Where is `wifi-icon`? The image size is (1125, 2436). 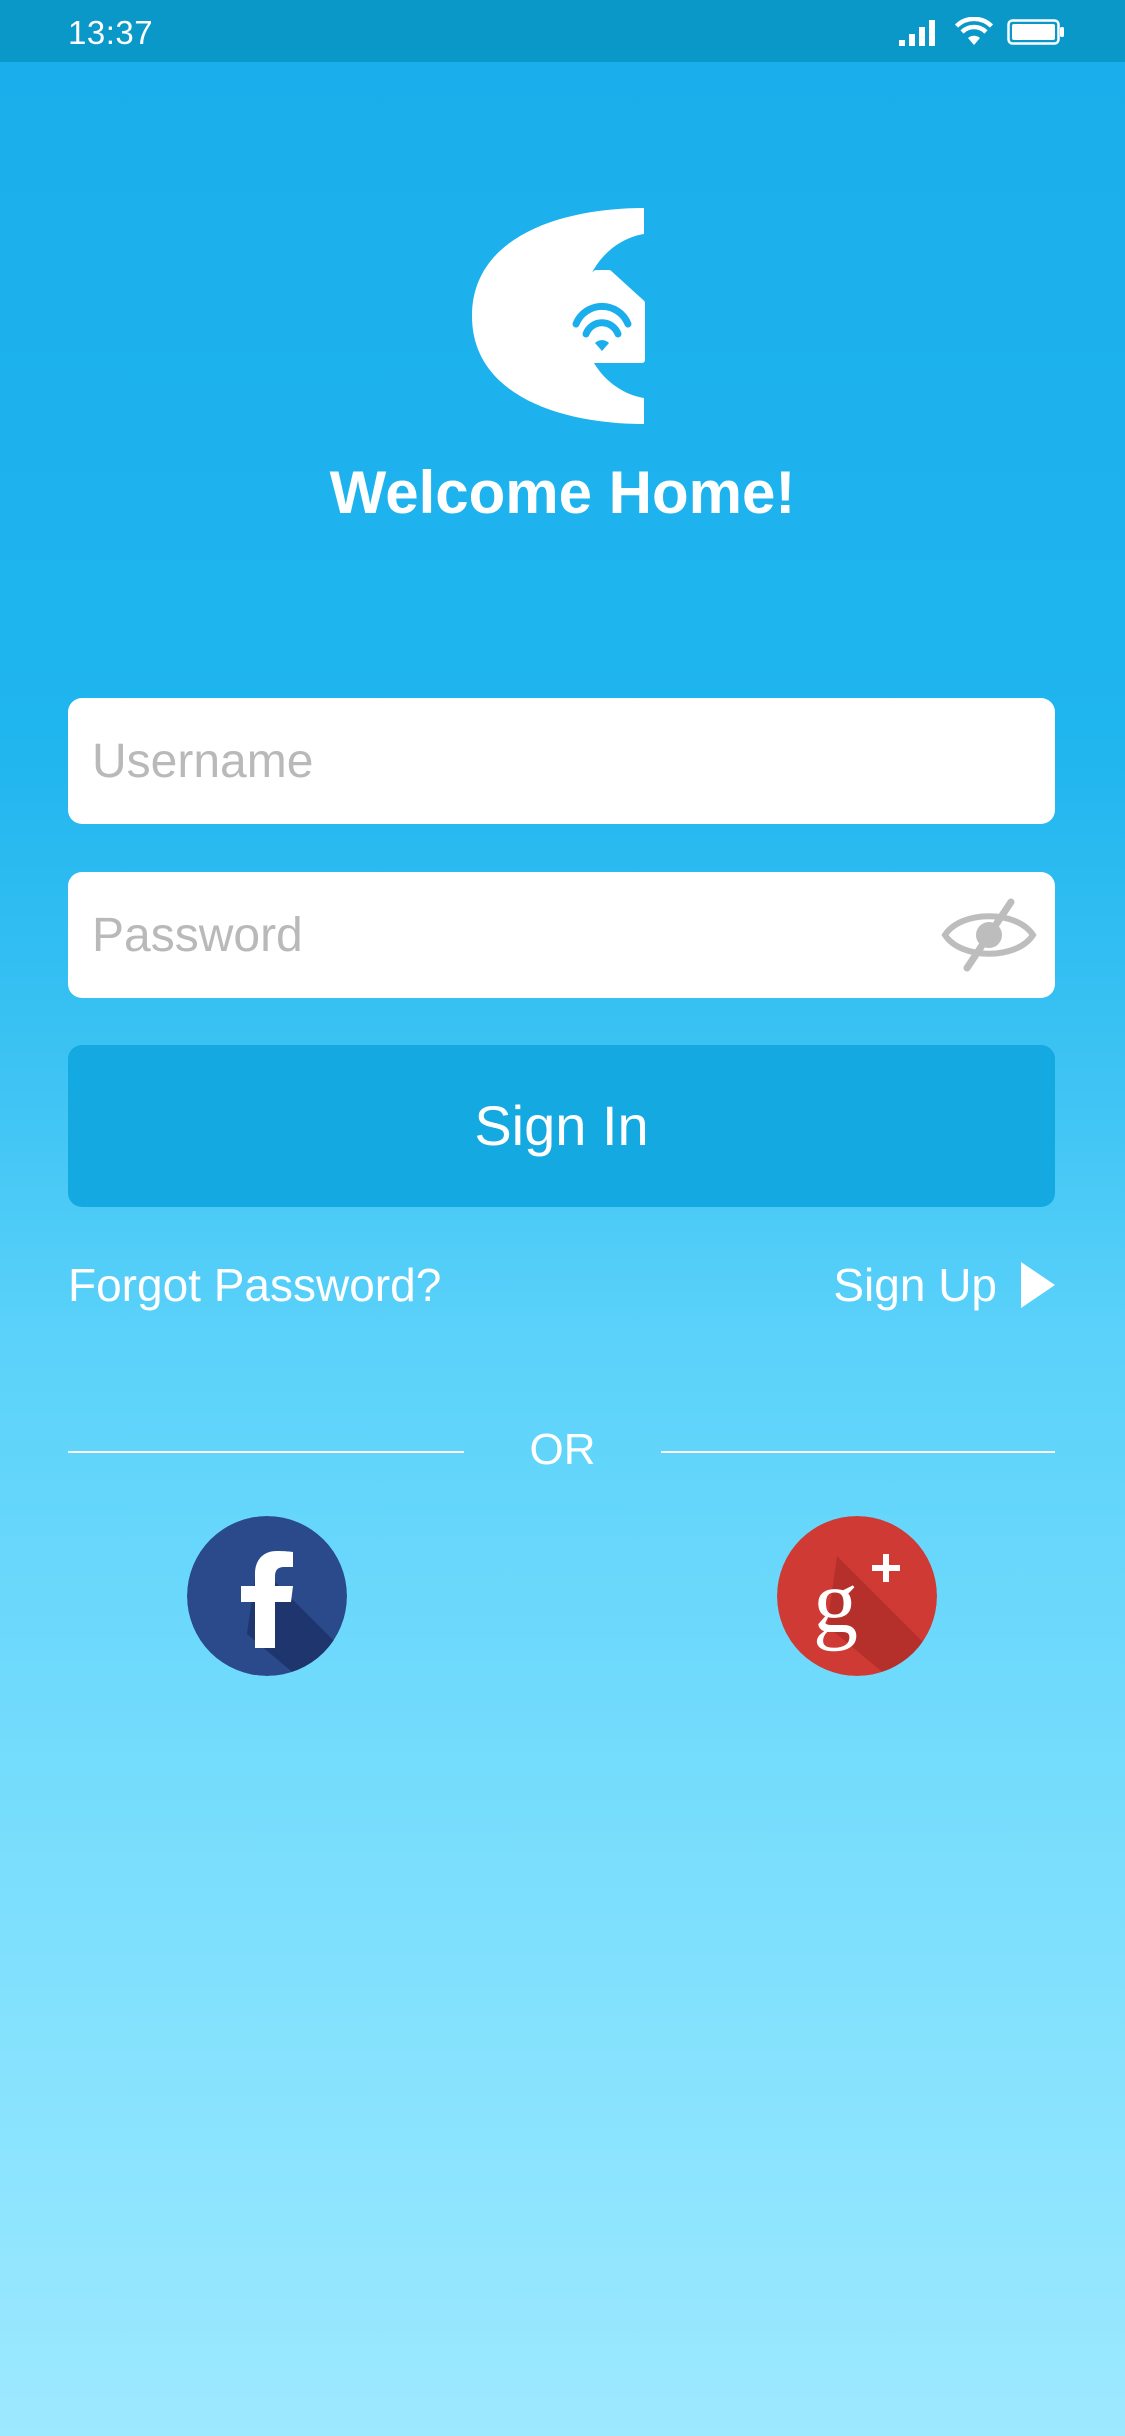 wifi-icon is located at coordinates (974, 31).